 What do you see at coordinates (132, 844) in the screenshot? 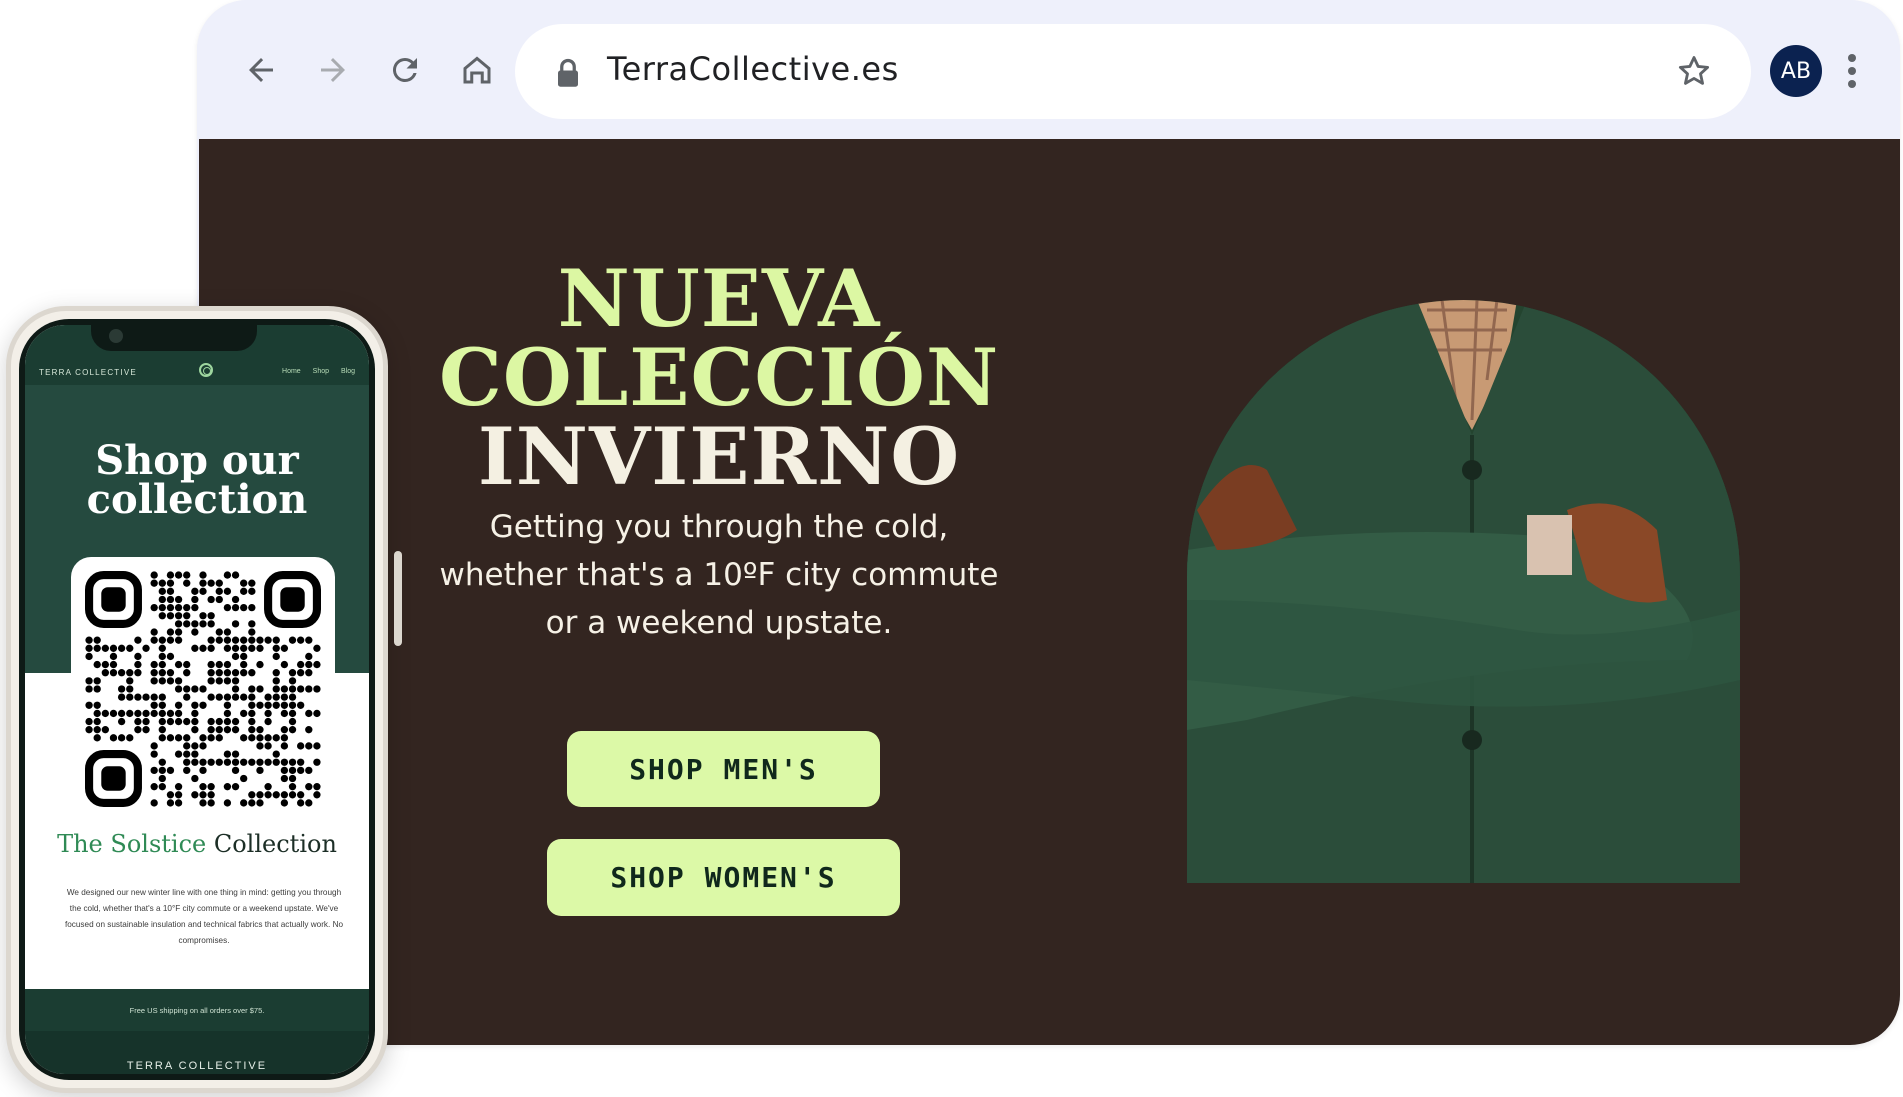
I see `mobile-subheading-accent: The Solstice` at bounding box center [132, 844].